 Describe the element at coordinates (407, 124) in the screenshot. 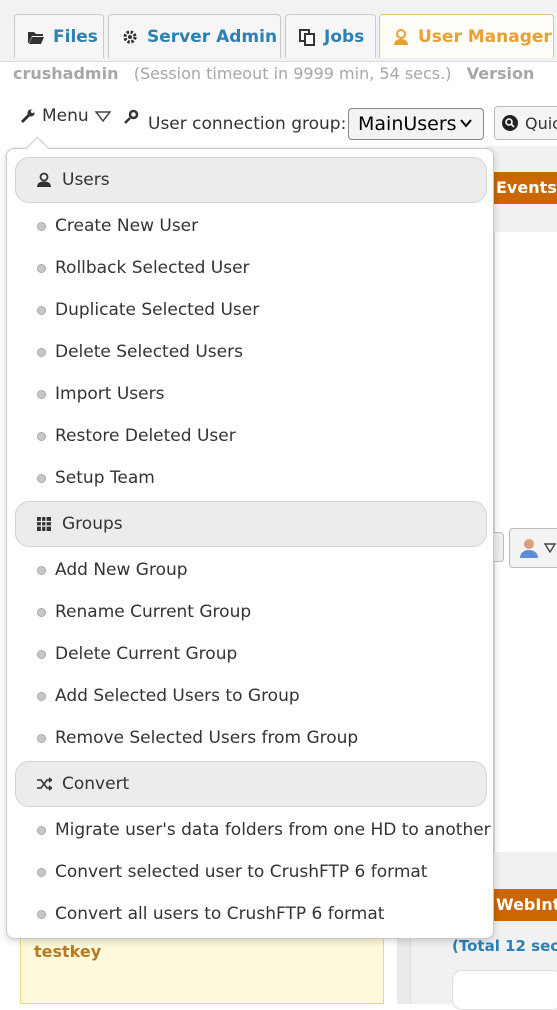

I see `connection-group-value: MainUsers` at that location.